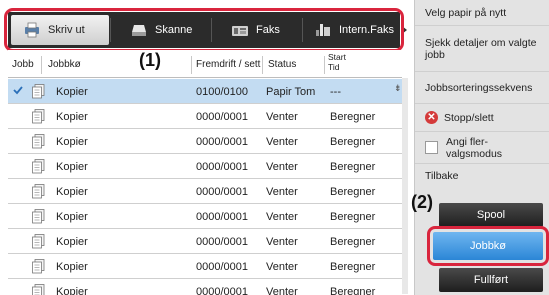 This screenshot has width=549, height=295. Describe the element at coordinates (431, 147) in the screenshot. I see `multi-select-checkbox` at that location.